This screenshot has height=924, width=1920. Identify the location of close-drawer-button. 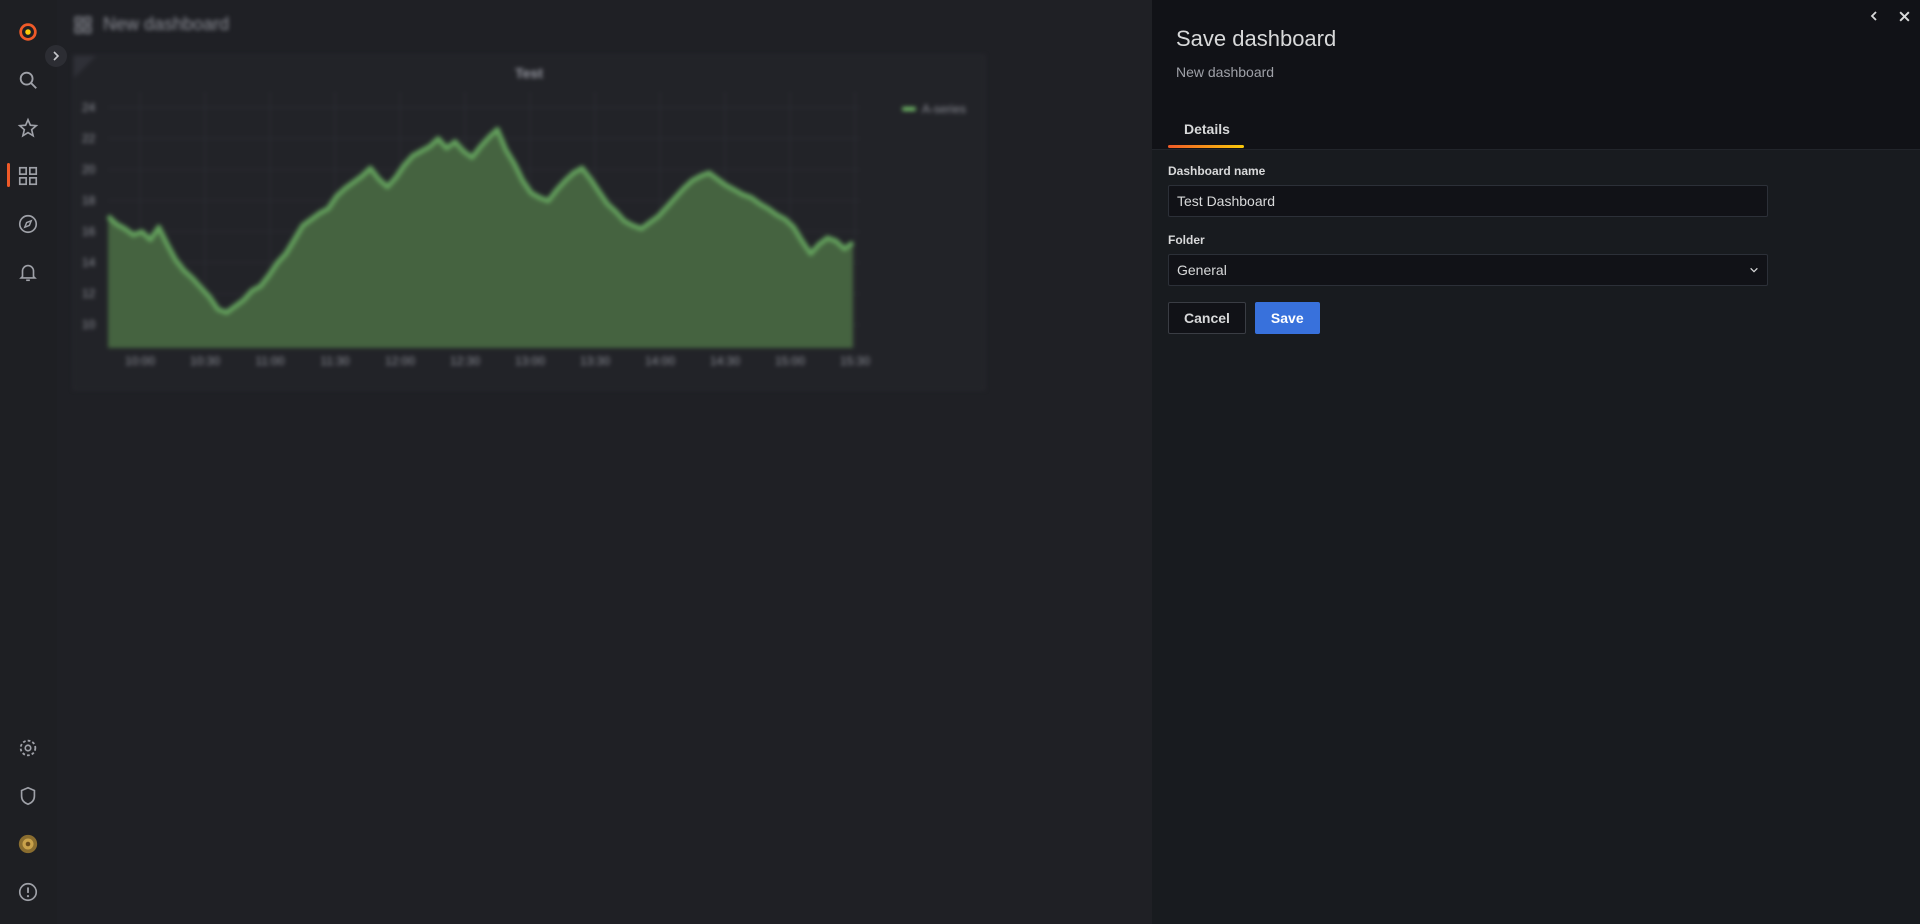
(1904, 16).